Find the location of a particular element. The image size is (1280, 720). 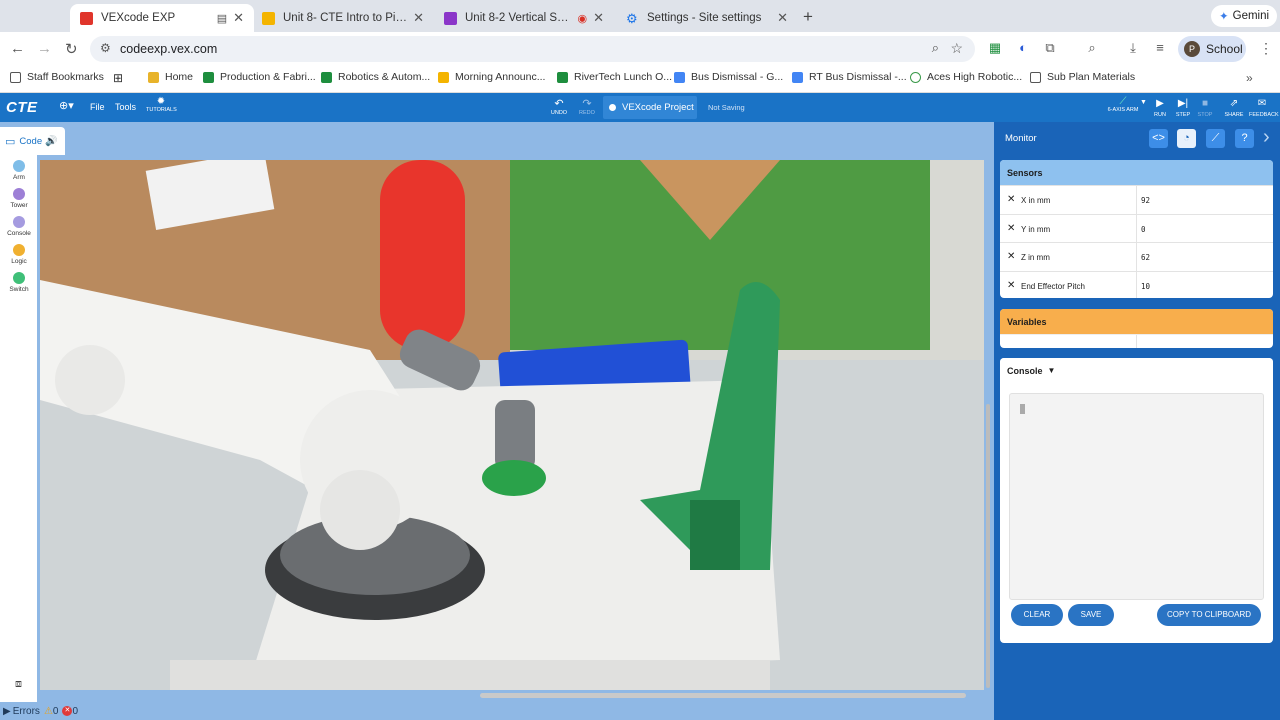

extensions-icon: ⧉ is located at coordinates (1050, 48).